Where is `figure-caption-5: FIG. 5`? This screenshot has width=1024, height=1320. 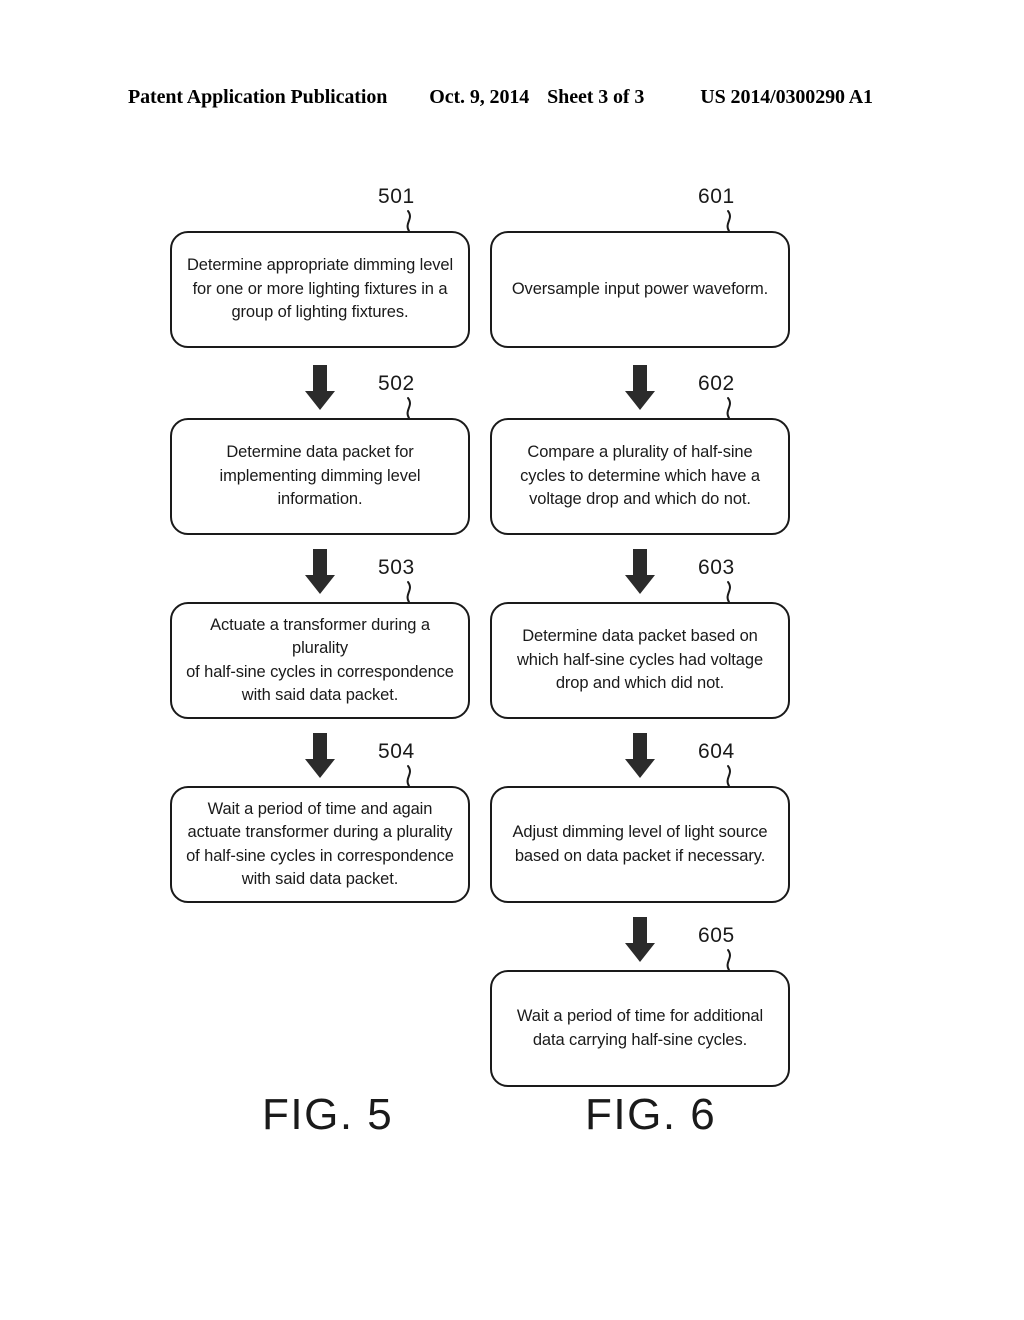 figure-caption-5: FIG. 5 is located at coordinates (328, 1114).